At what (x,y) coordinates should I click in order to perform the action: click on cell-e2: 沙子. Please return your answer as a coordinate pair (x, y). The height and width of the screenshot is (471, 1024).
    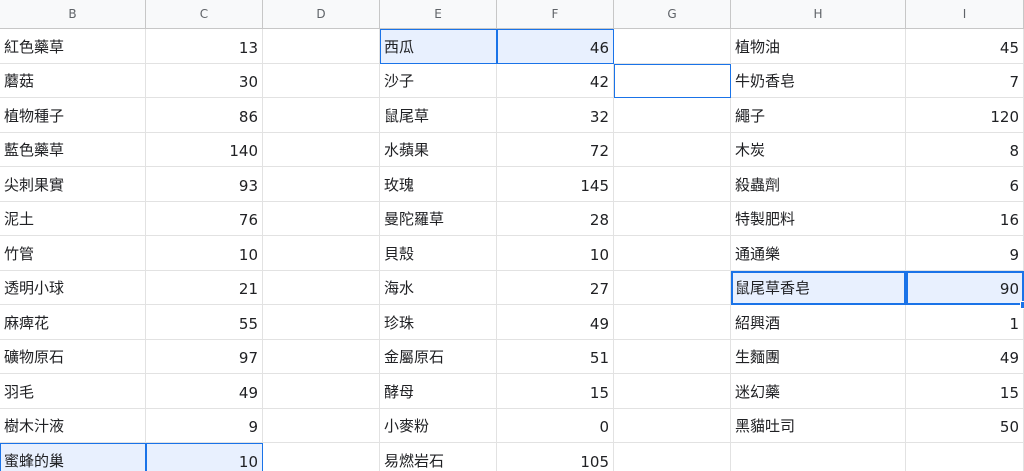
    Looking at the image, I should click on (438, 80).